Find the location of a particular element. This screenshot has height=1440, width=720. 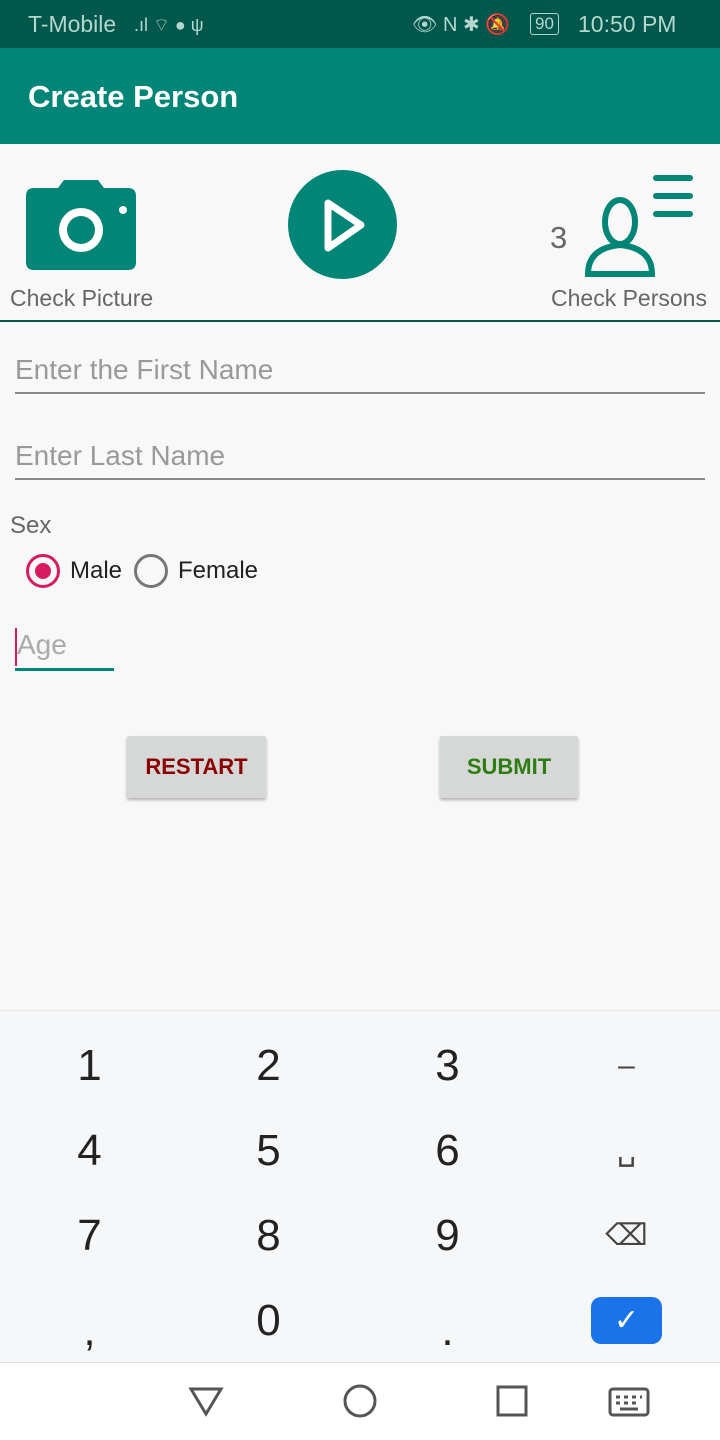

key-space: ␣ is located at coordinates (626, 1150).